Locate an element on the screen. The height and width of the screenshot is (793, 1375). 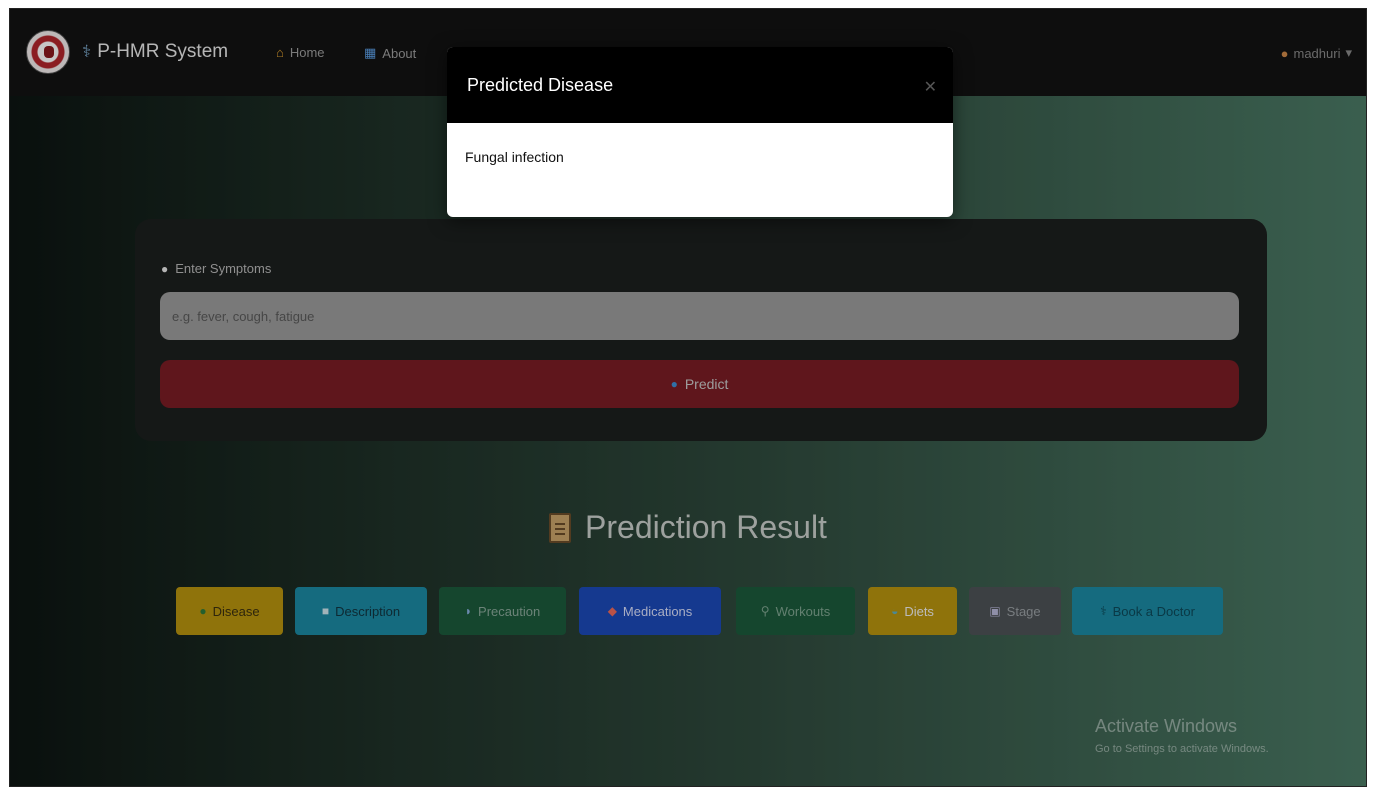
modal-body: Fungal infection is located at coordinates (700, 144).